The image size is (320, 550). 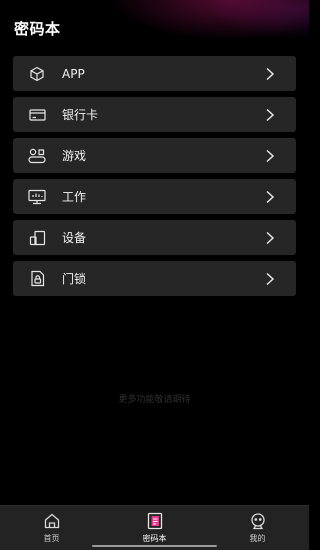 What do you see at coordinates (155, 521) in the screenshot?
I see `notebook-icon` at bounding box center [155, 521].